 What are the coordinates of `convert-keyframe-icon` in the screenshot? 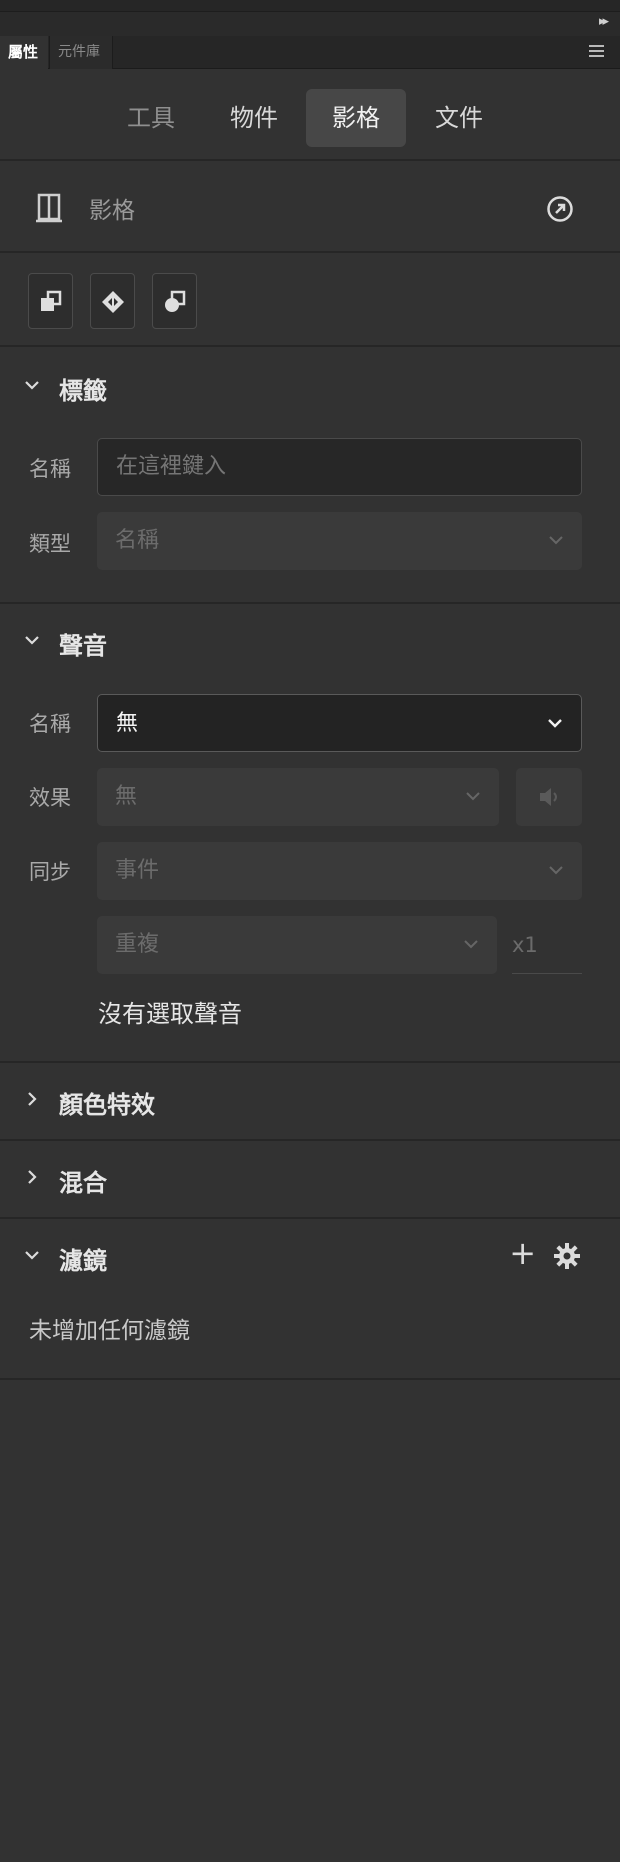 It's located at (51, 300).